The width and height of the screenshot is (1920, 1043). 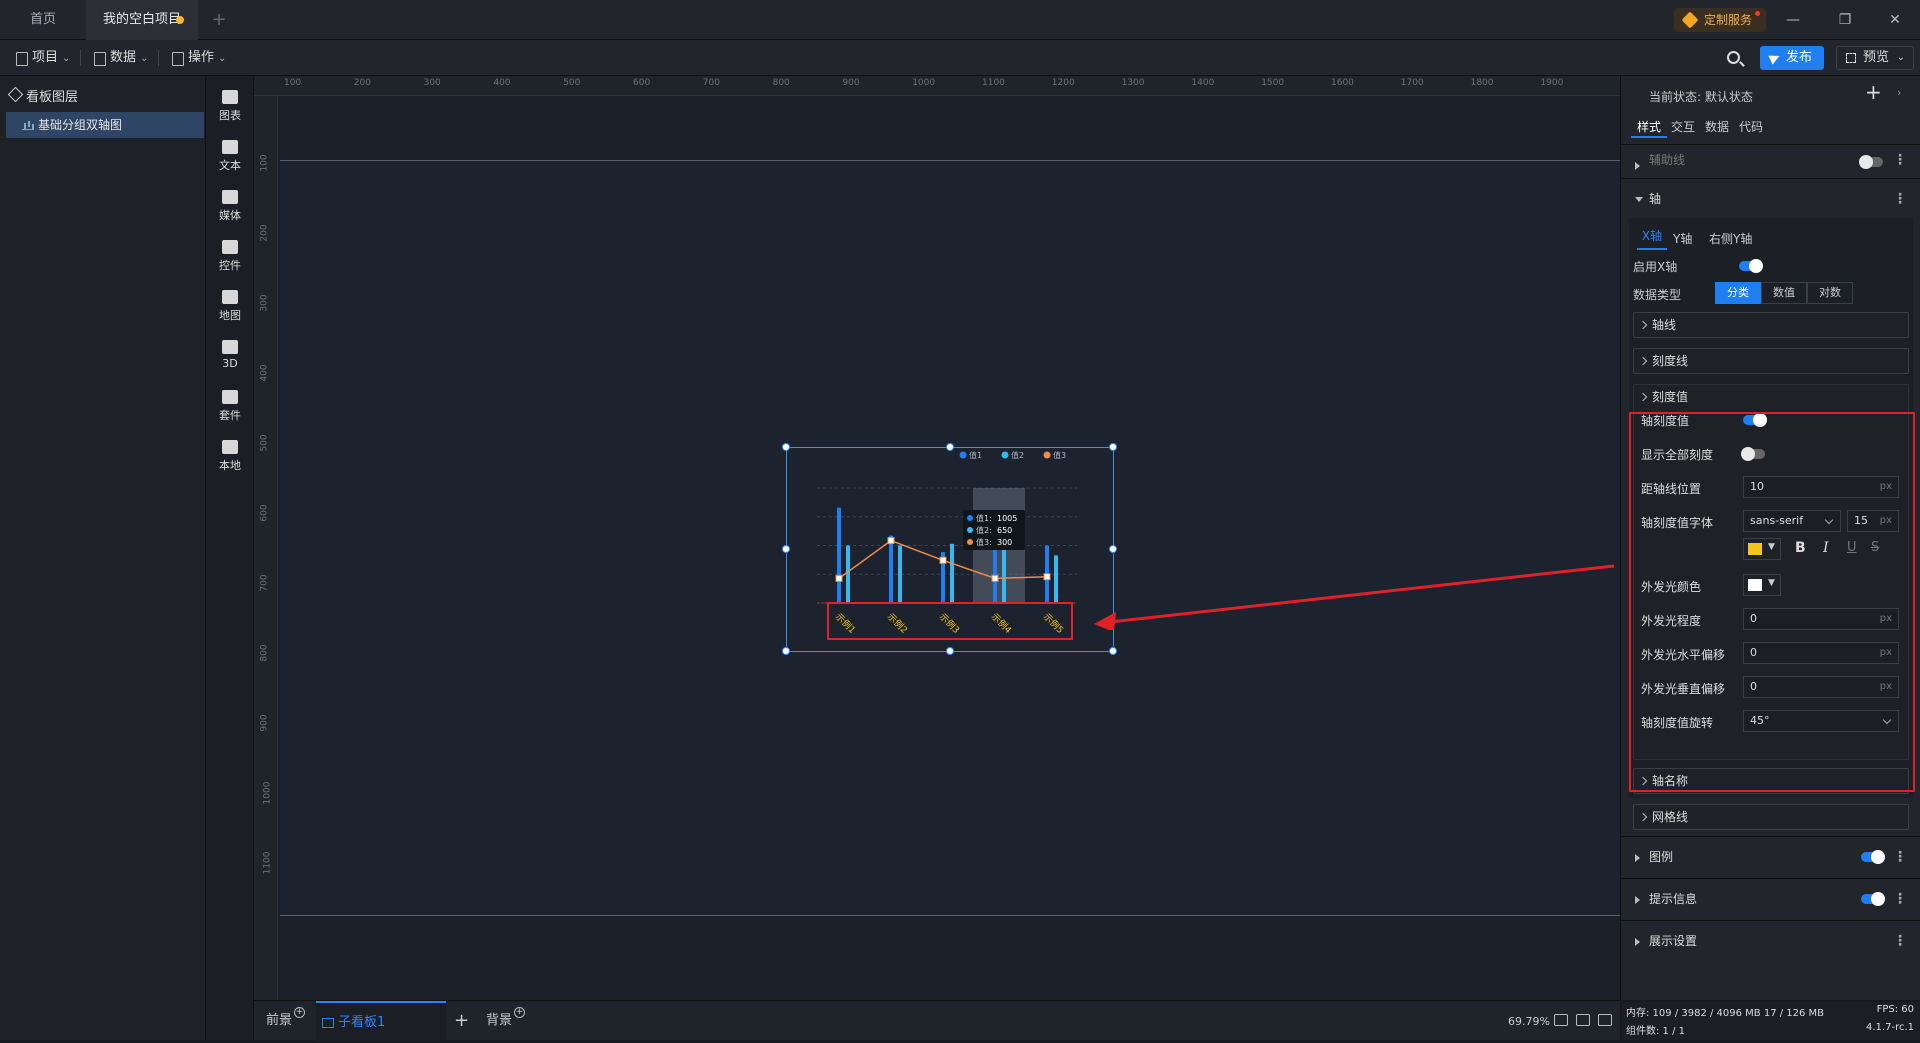 What do you see at coordinates (924, 83) in the screenshot?
I see `ruler-tick-label: 1000` at bounding box center [924, 83].